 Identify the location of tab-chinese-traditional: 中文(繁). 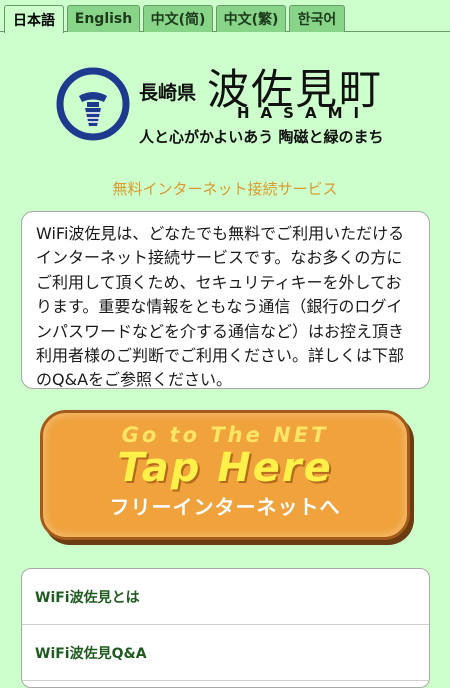
(251, 18).